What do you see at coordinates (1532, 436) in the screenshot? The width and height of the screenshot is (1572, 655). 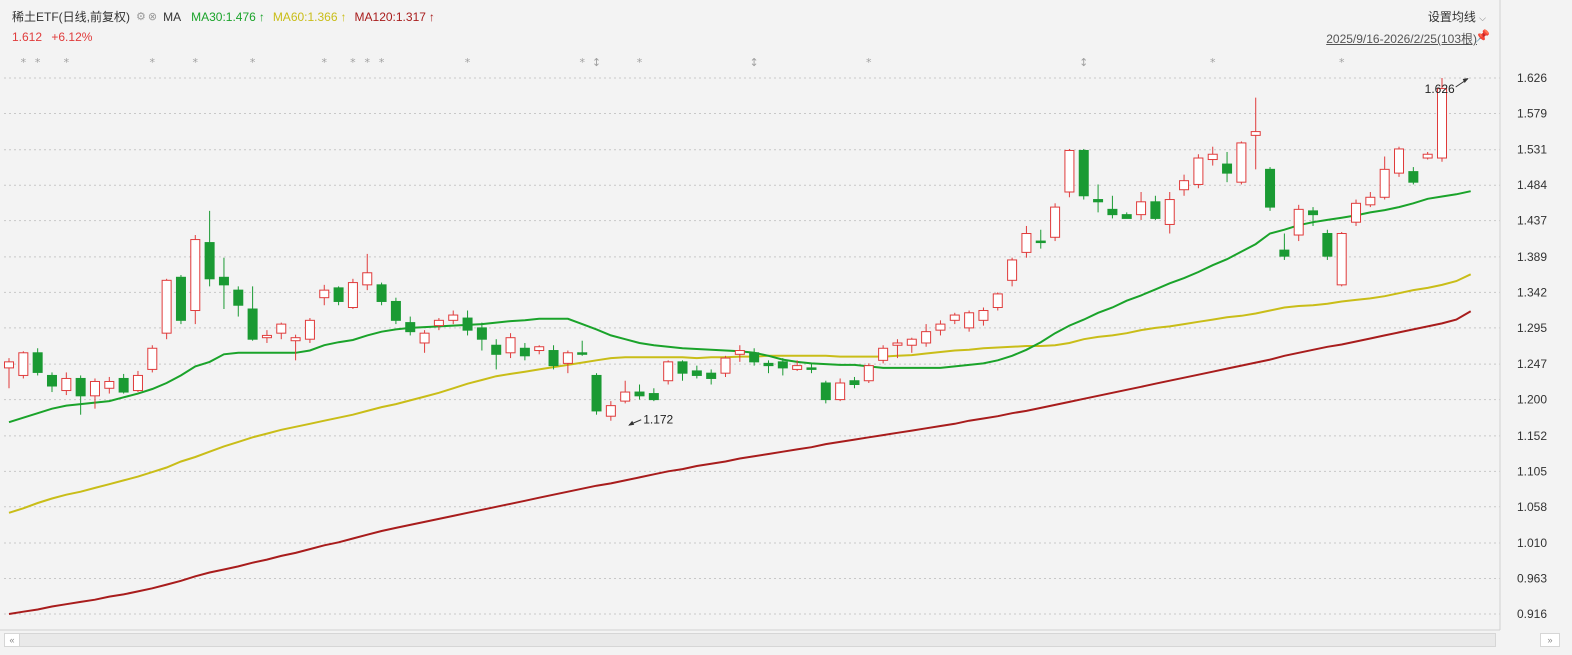 I see `y-tick-label: 1.152` at bounding box center [1532, 436].